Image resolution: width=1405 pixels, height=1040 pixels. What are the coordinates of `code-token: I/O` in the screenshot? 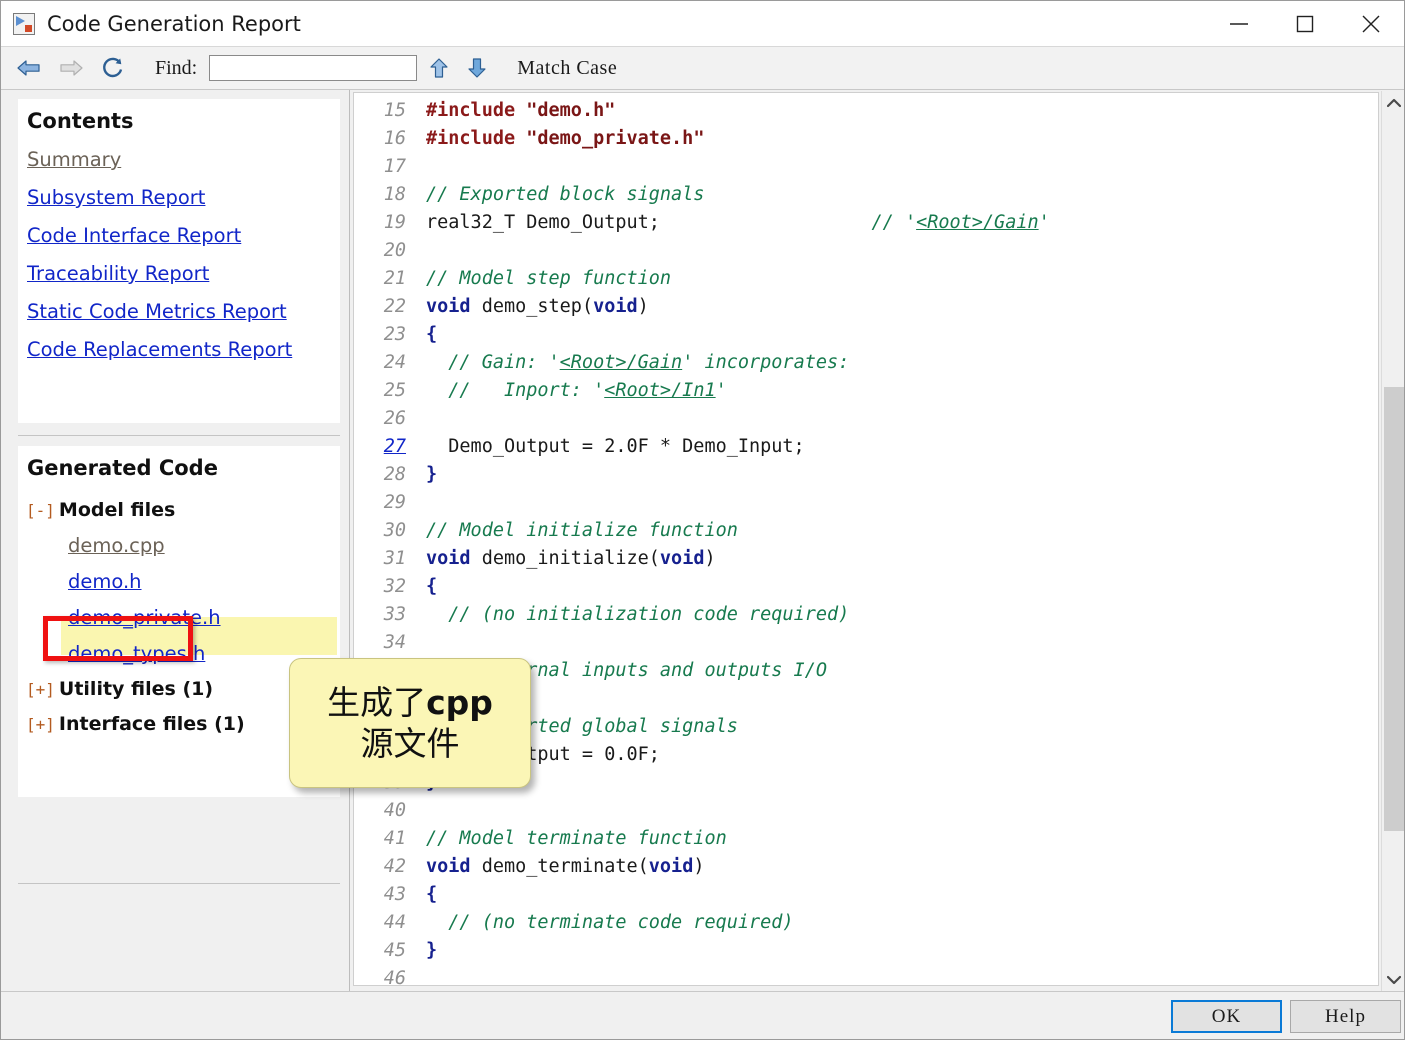 It's located at (804, 670).